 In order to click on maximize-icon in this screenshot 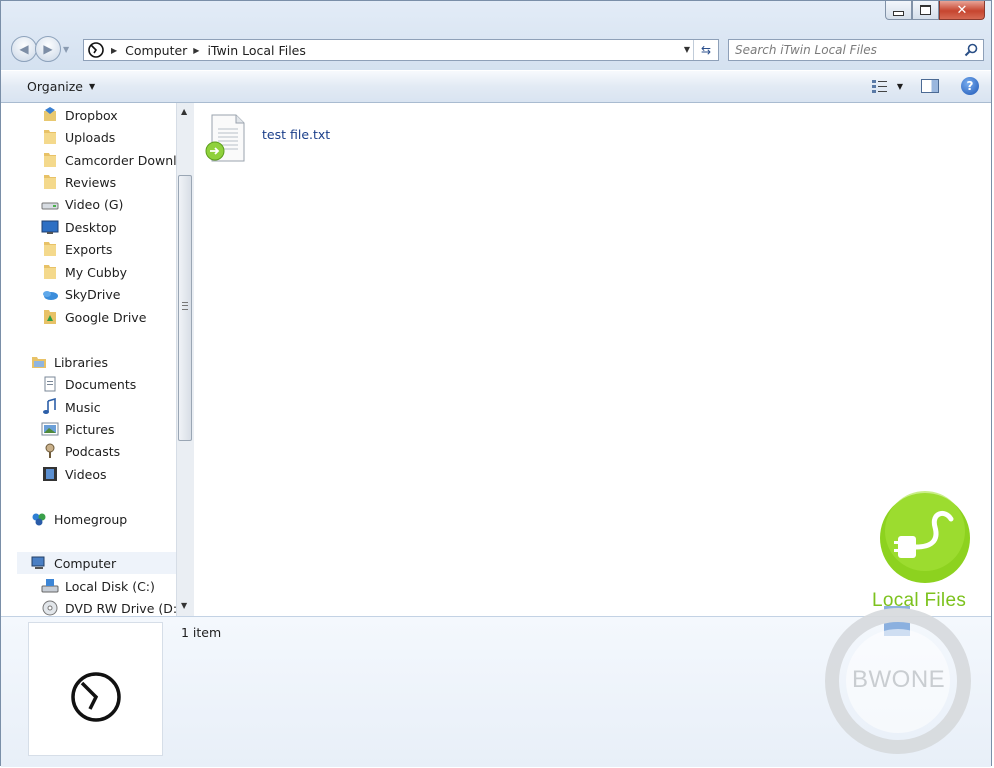, I will do `click(925, 10)`.